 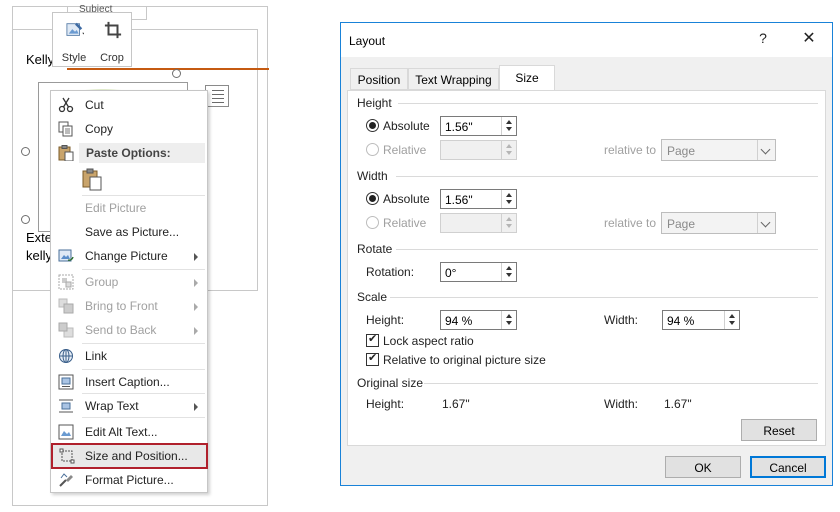 I want to click on tab-text-wrapping: Text Wrapping, so click(x=453, y=79).